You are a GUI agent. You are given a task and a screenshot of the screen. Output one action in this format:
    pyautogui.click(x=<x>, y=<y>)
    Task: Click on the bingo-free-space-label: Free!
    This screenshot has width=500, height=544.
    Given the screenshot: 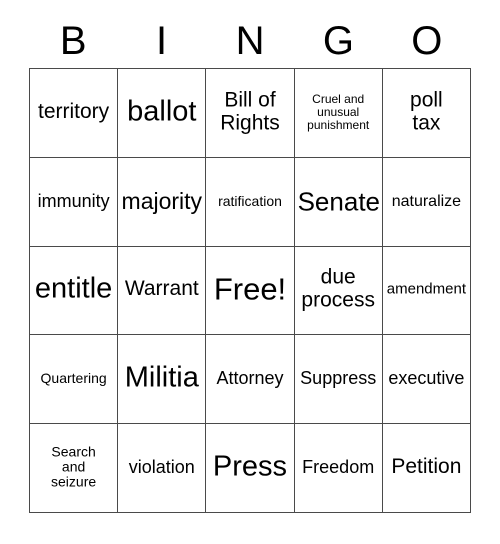 What is the action you would take?
    pyautogui.click(x=250, y=290)
    